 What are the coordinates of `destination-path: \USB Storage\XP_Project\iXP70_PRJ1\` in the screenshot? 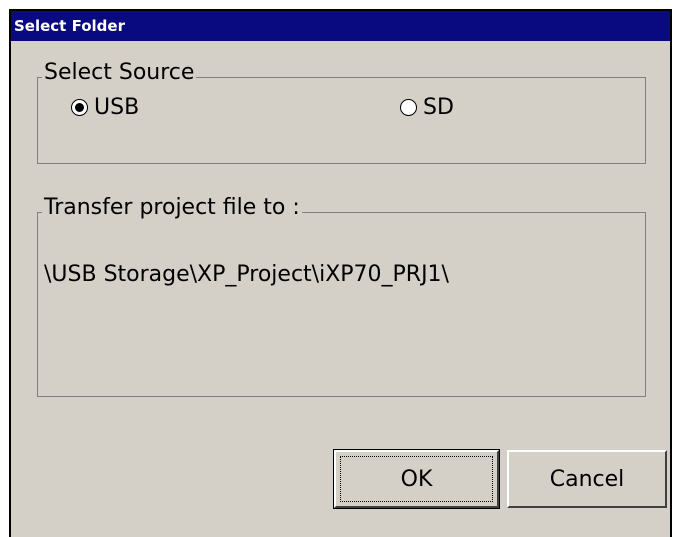 It's located at (246, 274).